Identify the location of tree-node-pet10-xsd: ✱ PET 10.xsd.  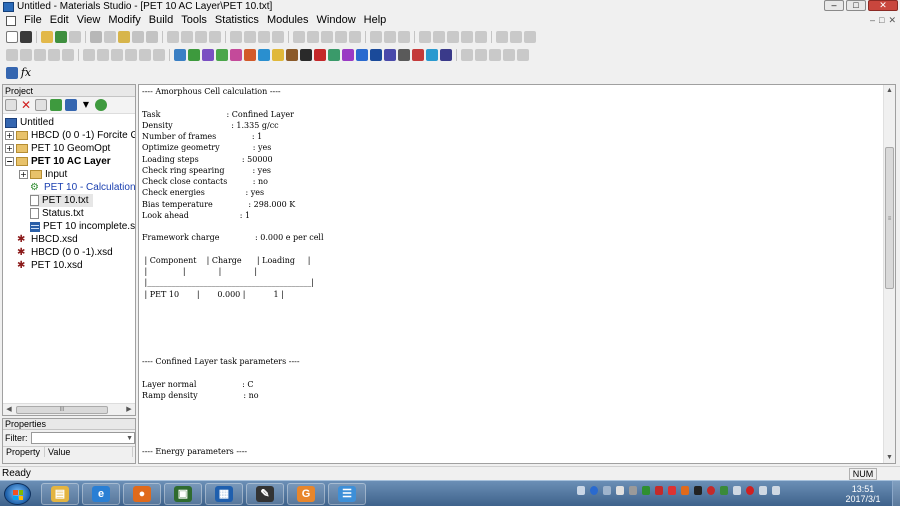
(50, 265).